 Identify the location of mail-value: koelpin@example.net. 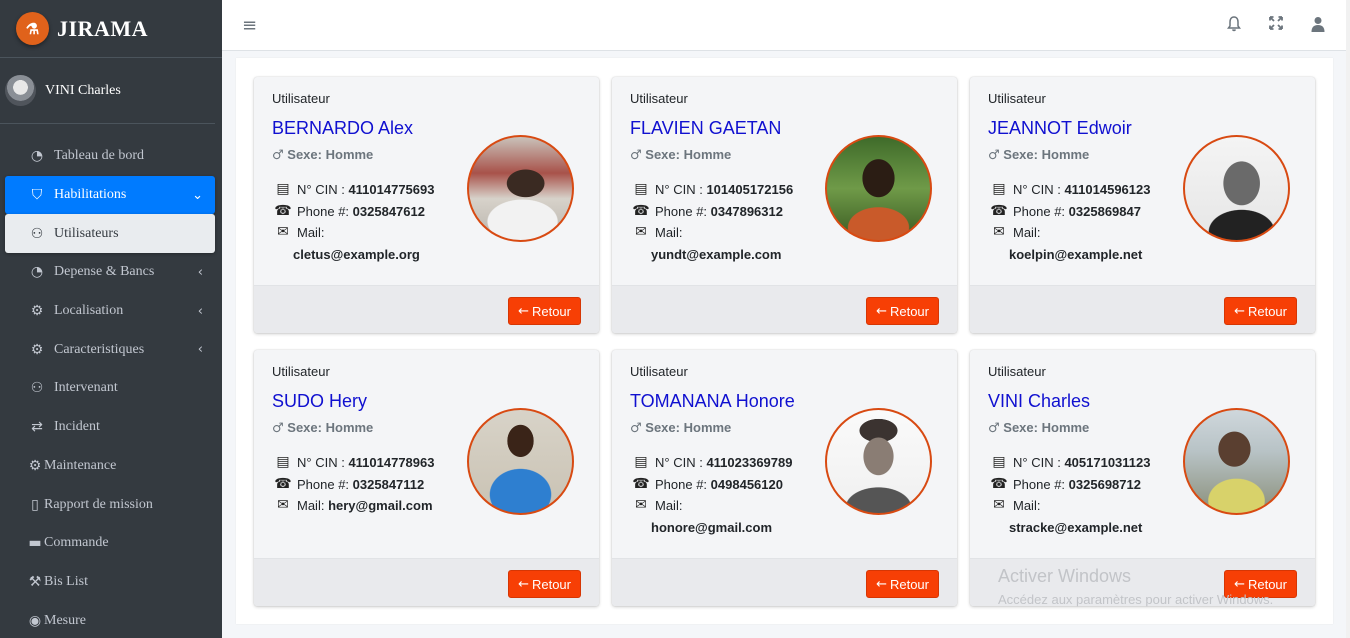
(1076, 254).